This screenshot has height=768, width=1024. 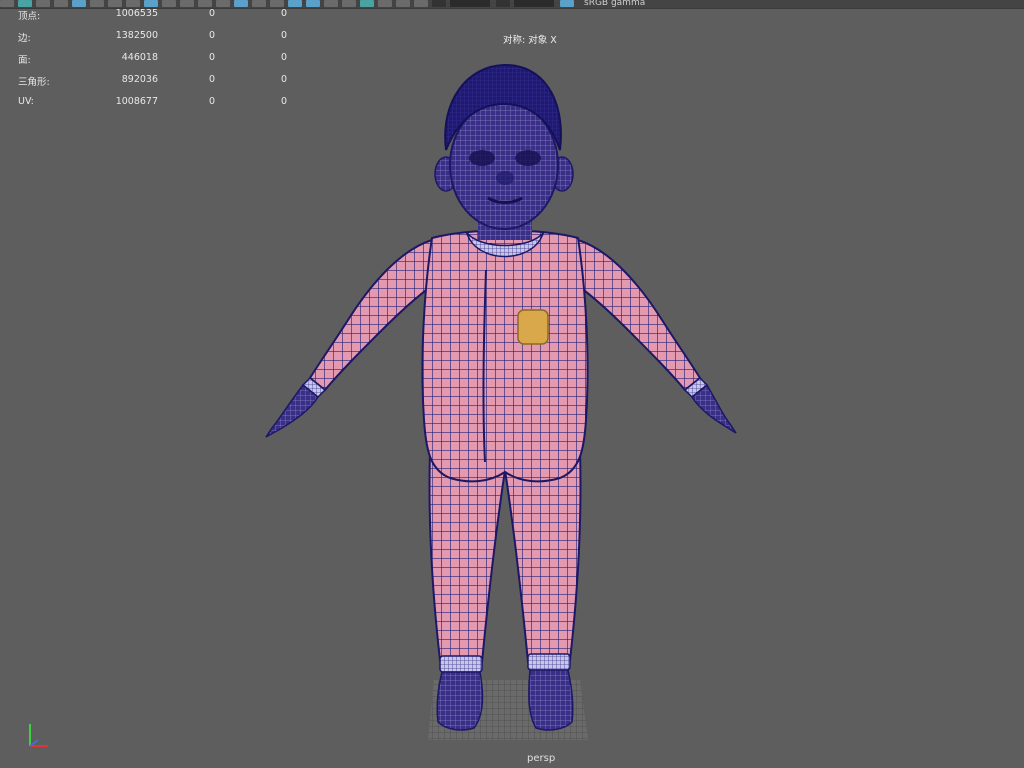 What do you see at coordinates (375, 315) in the screenshot?
I see `left-sleeve` at bounding box center [375, 315].